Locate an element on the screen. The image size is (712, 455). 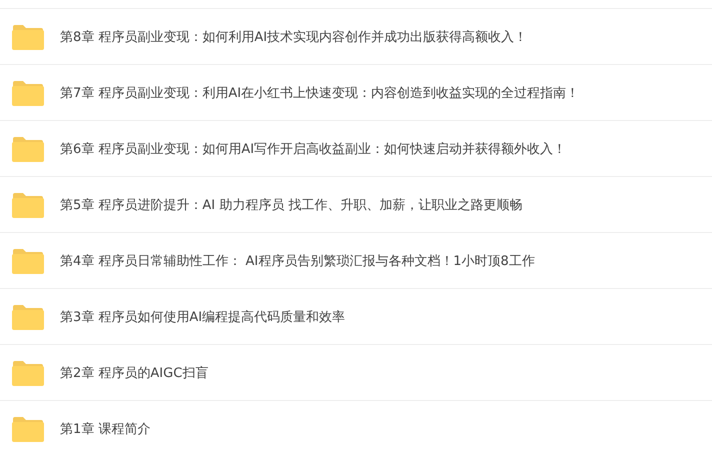
folder-name: 第3章 程序员如何使用AI编程提高代码质量和效率 is located at coordinates (203, 317).